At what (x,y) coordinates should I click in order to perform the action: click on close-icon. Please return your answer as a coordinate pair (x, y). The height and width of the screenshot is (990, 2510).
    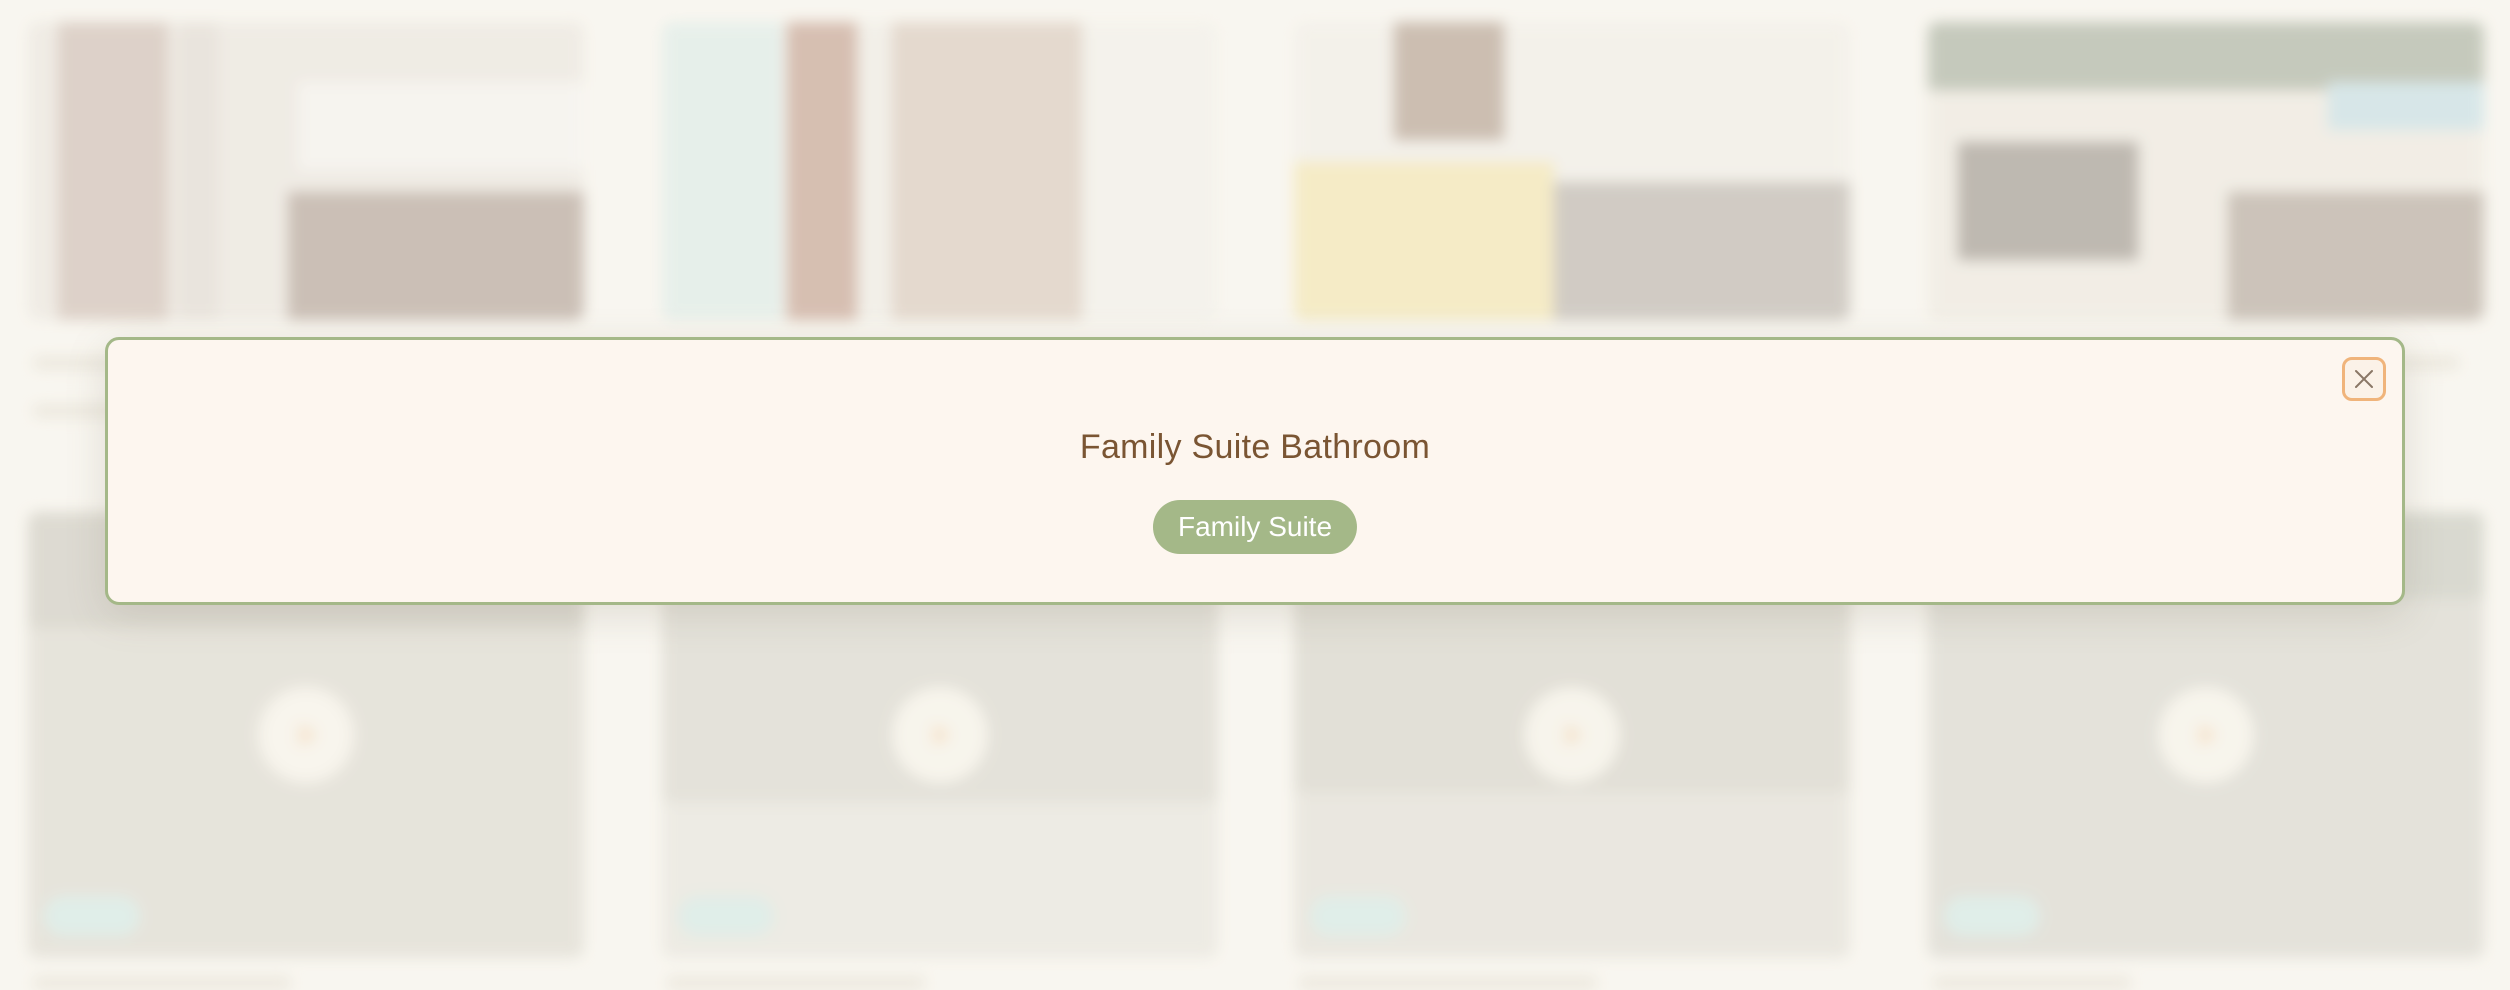
    Looking at the image, I should click on (2364, 379).